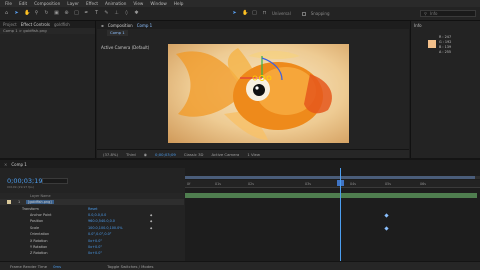 This screenshot has width=480, height=270. I want to click on ruler-tick: 03s, so click(308, 184).